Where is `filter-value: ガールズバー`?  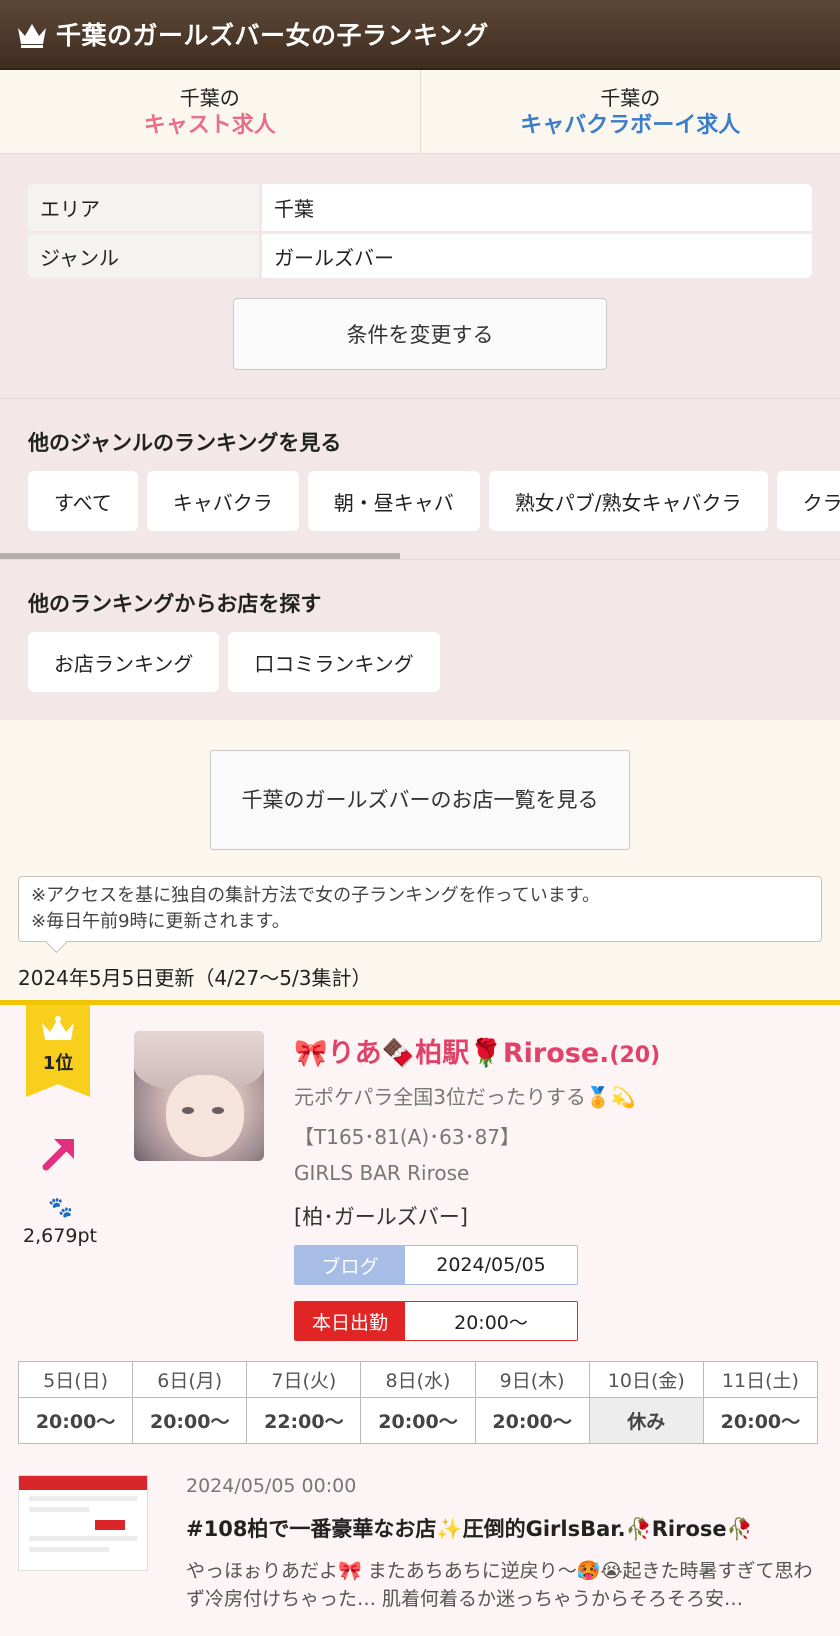 filter-value: ガールズバー is located at coordinates (334, 257).